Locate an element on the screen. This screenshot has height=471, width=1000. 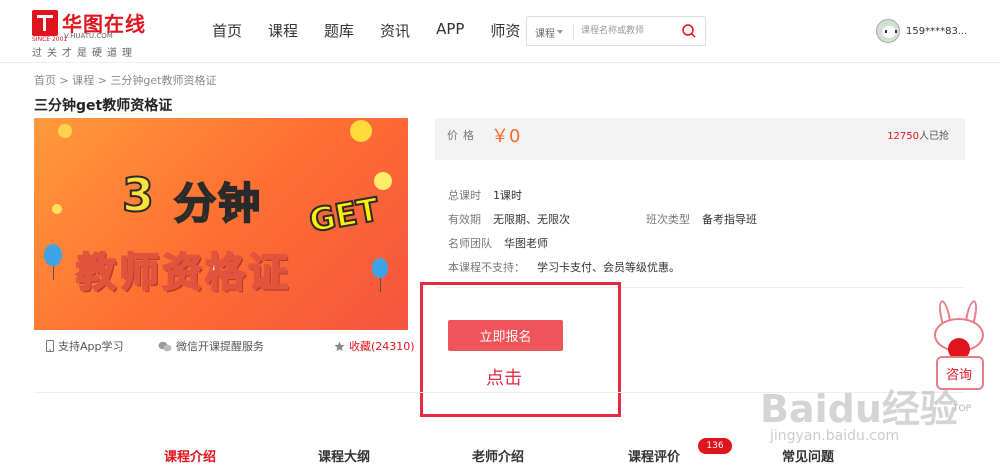
main-nav: 首页 课程 题库 资讯 APP 师资 is located at coordinates (379, 30).